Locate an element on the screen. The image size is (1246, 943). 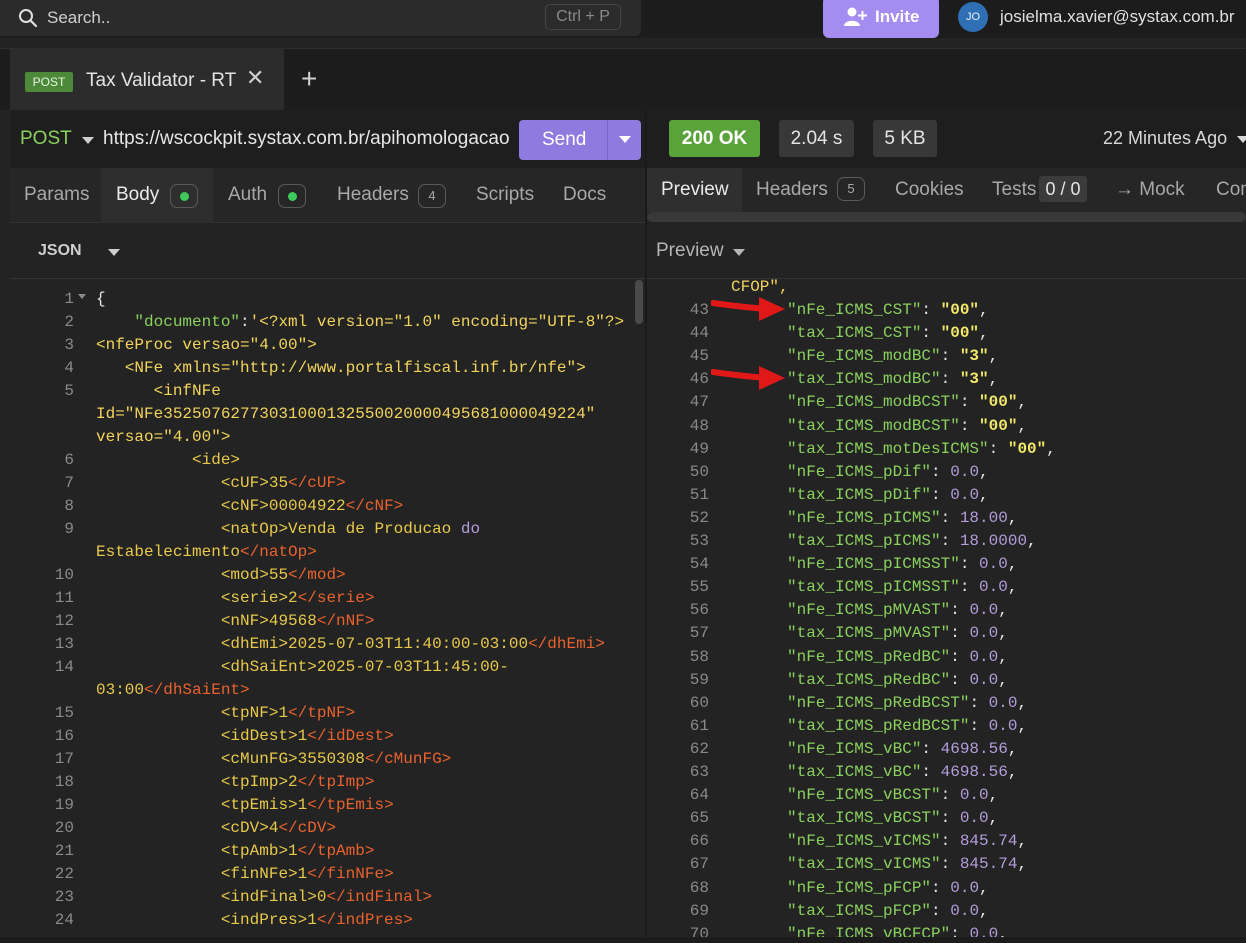
code-line: <indFinal>0</indFinal> is located at coordinates (326, 897).